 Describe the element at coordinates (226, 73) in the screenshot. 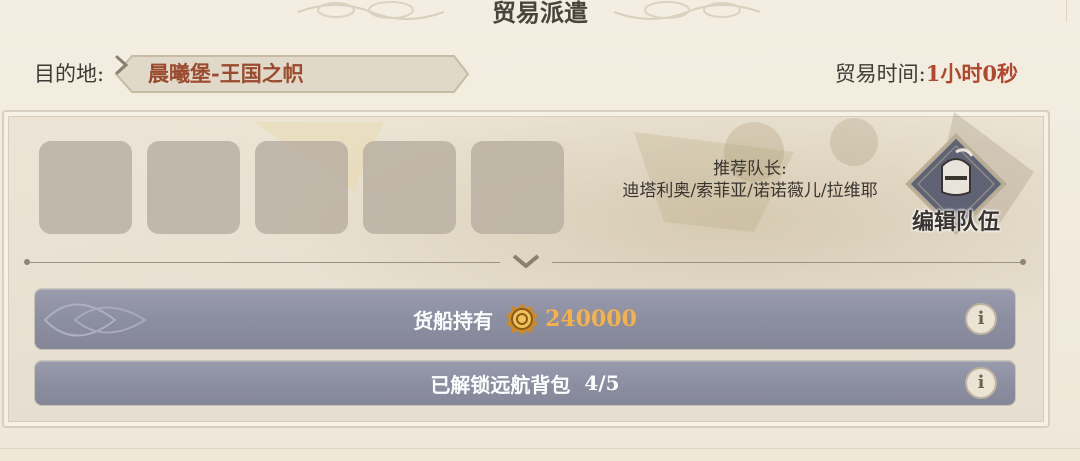

I see `destination-value: 晨曦堡-王国之帜` at that location.